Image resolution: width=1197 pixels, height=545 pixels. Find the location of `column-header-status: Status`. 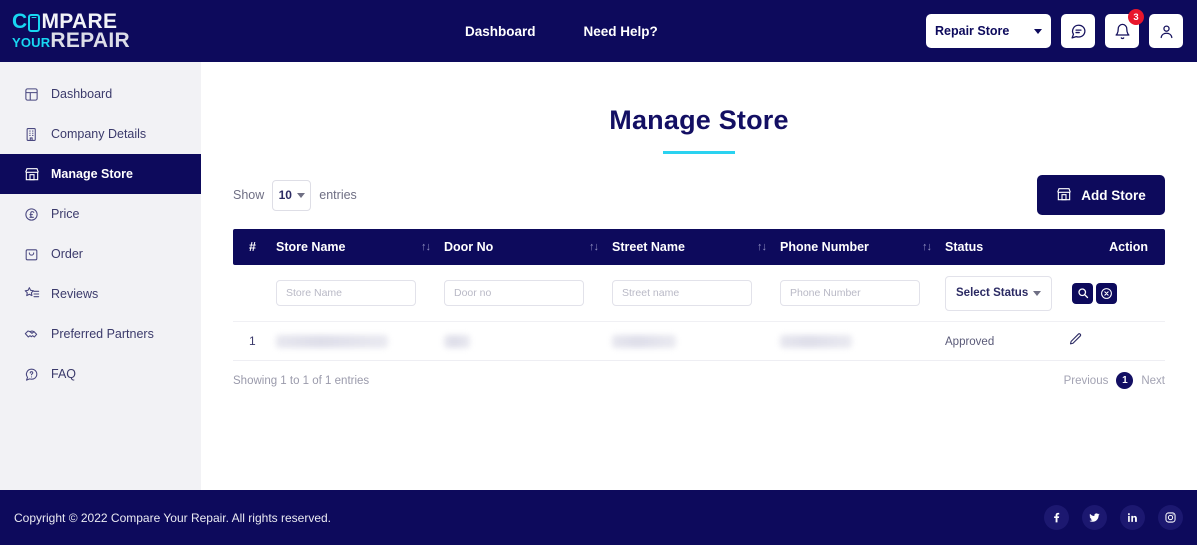

column-header-status: Status is located at coordinates (1006, 247).